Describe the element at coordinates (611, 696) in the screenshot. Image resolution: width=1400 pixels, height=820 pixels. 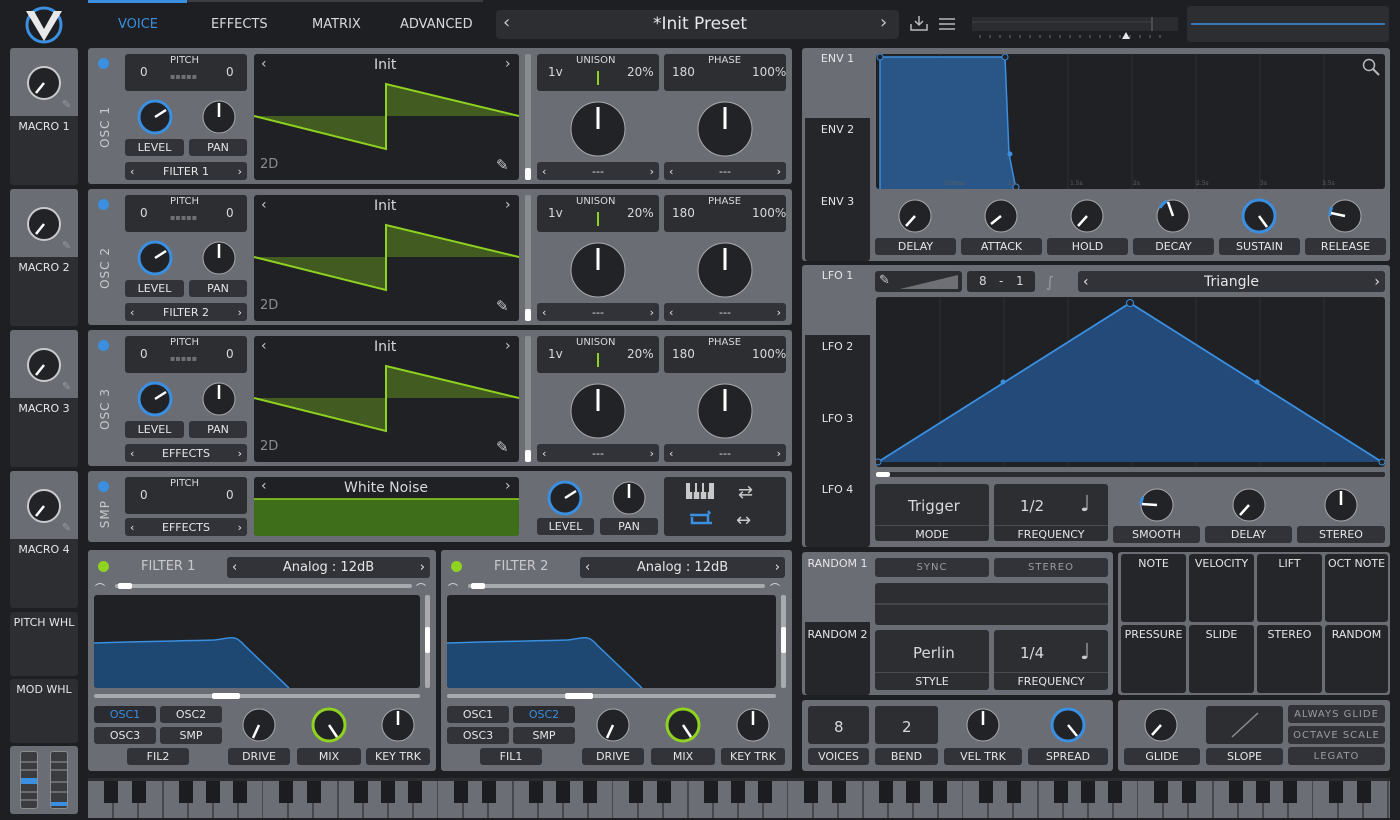
I see `filter-2-cutoff-slider` at that location.